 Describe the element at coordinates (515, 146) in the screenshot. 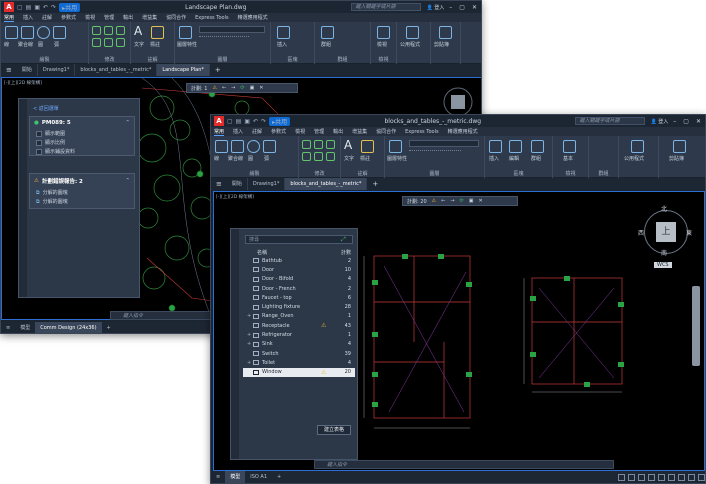

I see `edit-block-icon` at that location.